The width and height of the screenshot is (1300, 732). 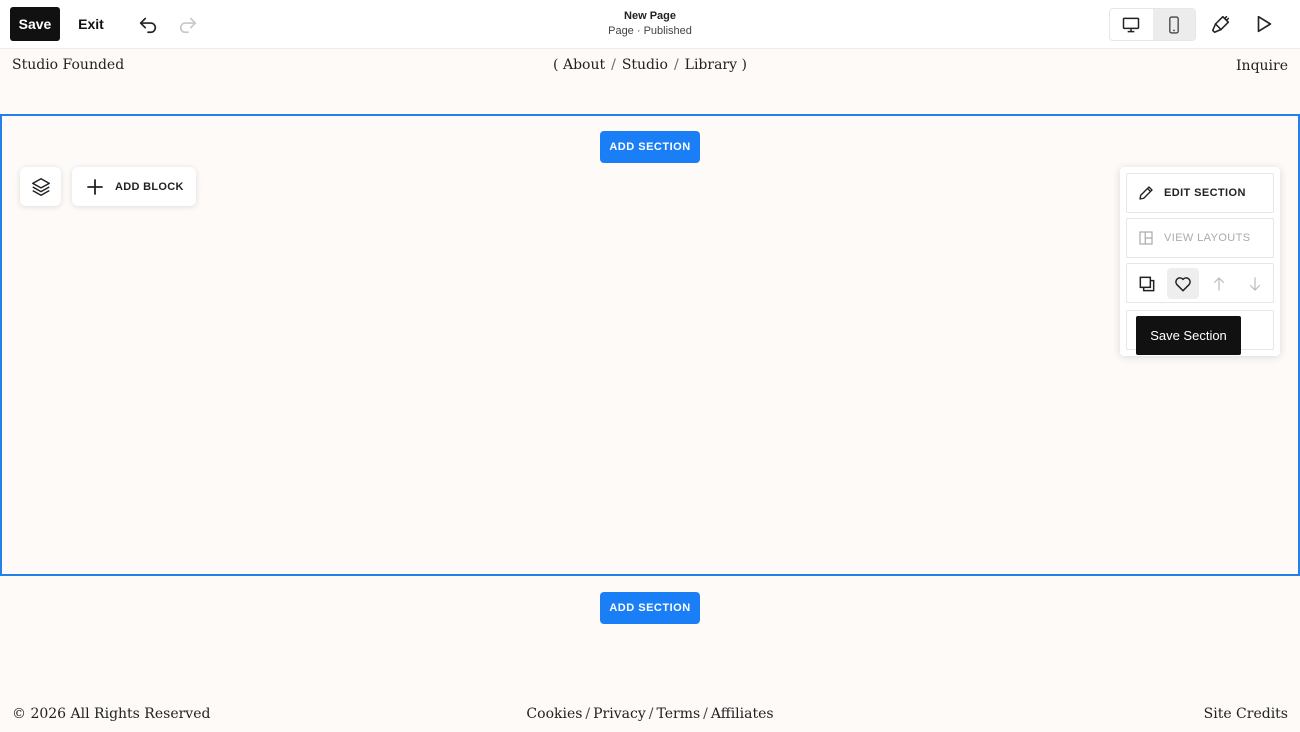 I want to click on edit-section-button: EDIT SECTION, so click(x=1200, y=193).